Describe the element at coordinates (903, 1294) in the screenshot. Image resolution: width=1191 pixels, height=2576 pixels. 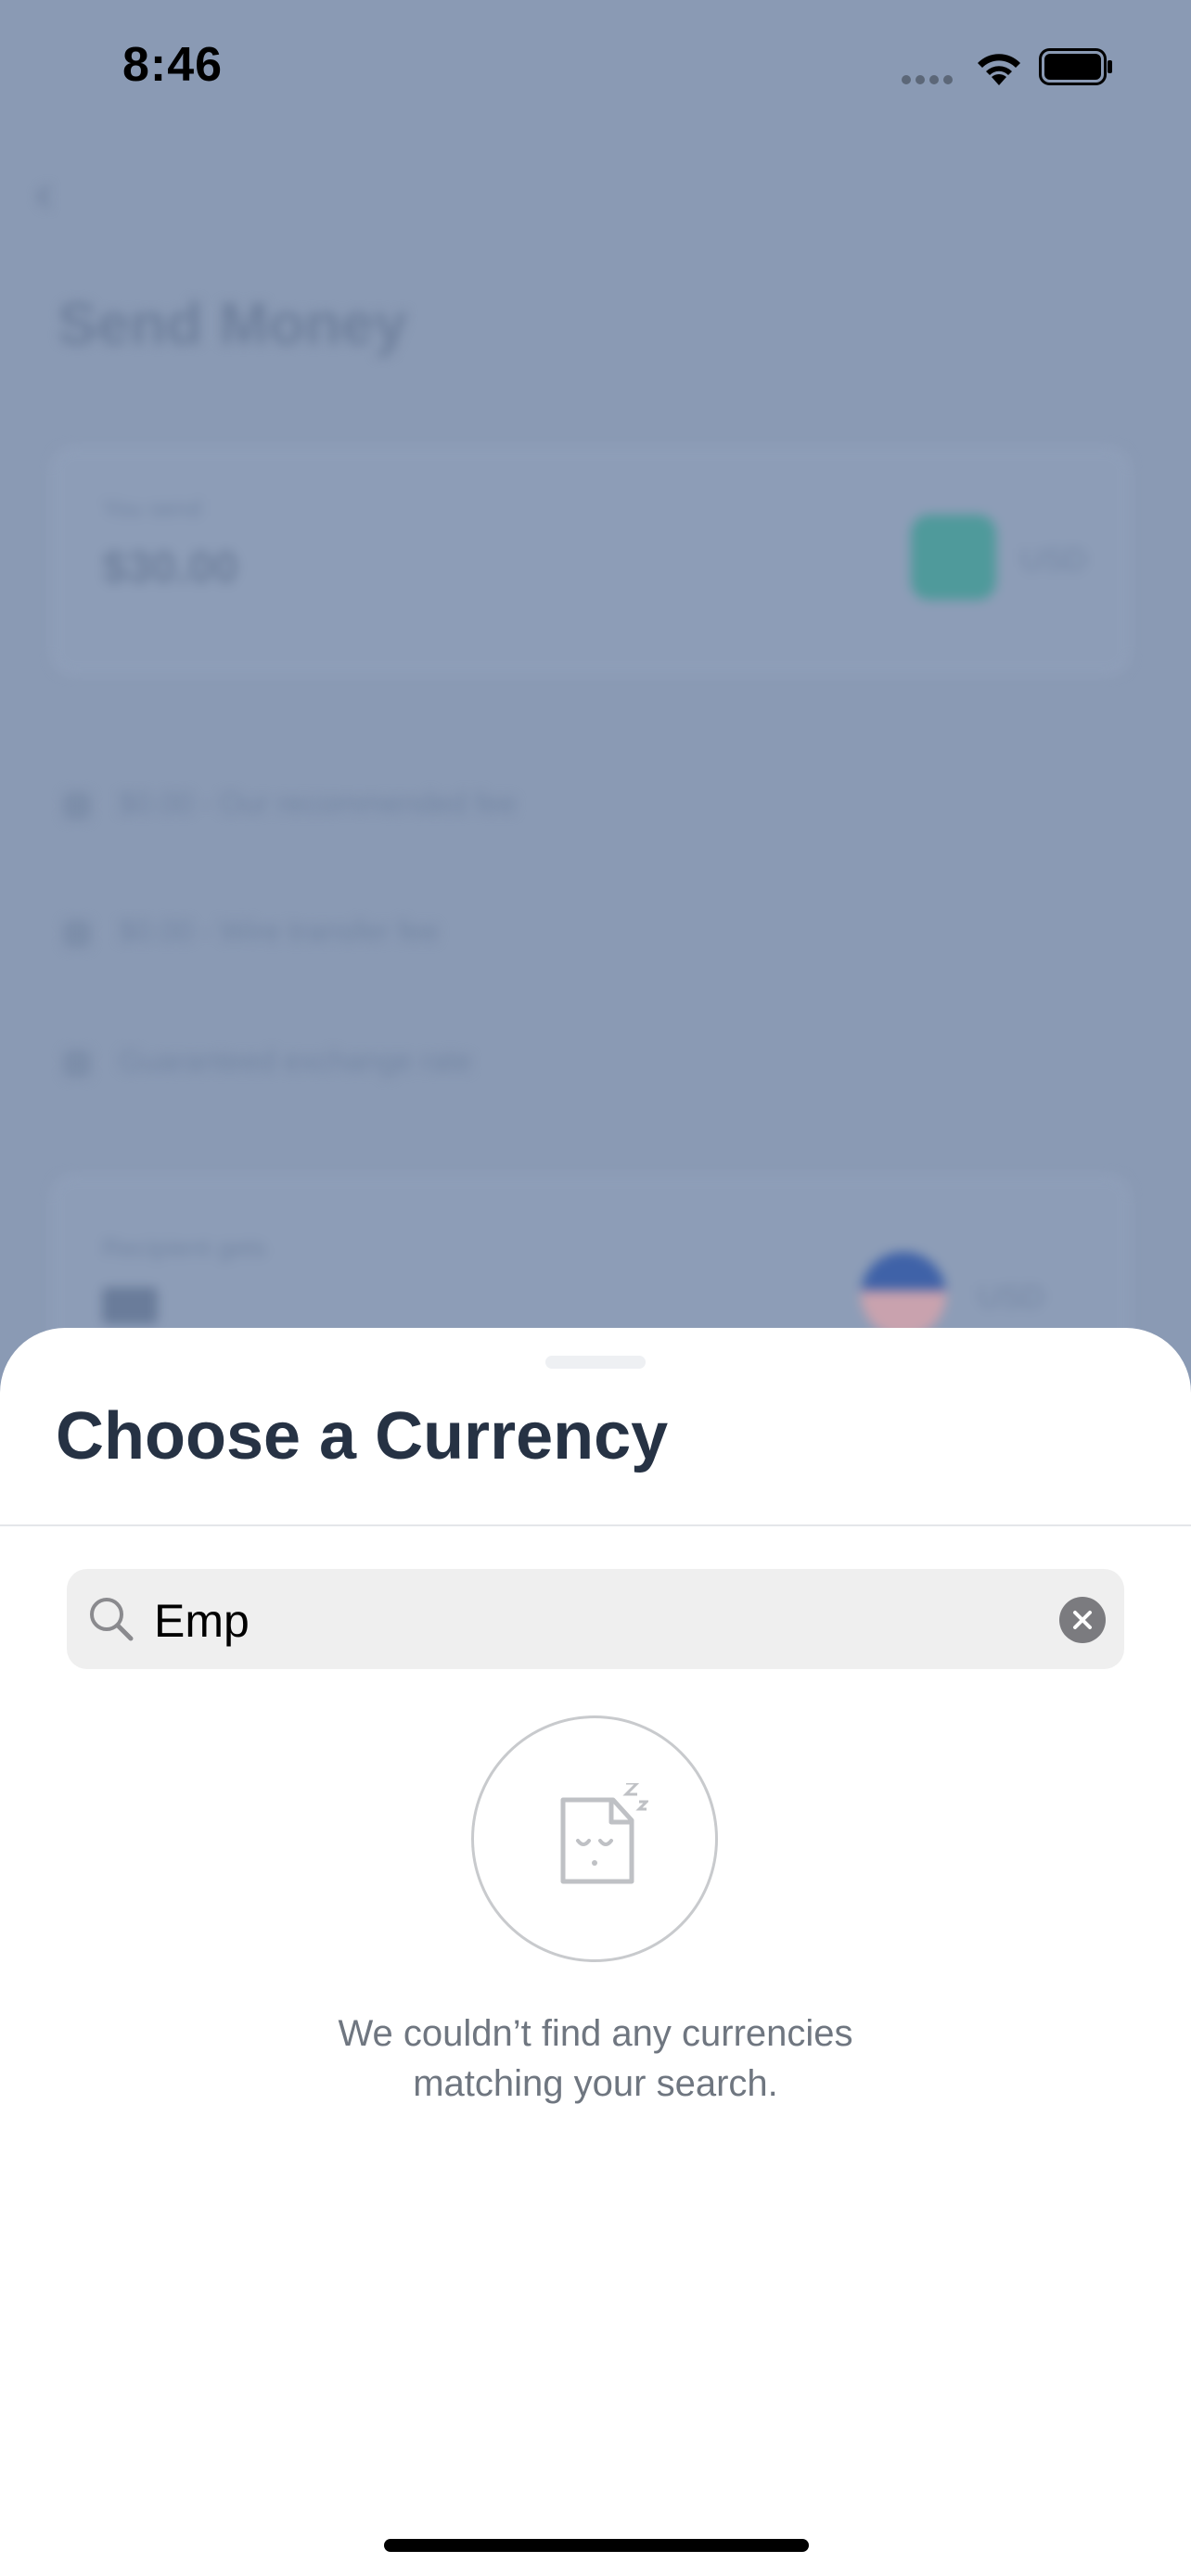
I see `recipient-flag-icon` at that location.